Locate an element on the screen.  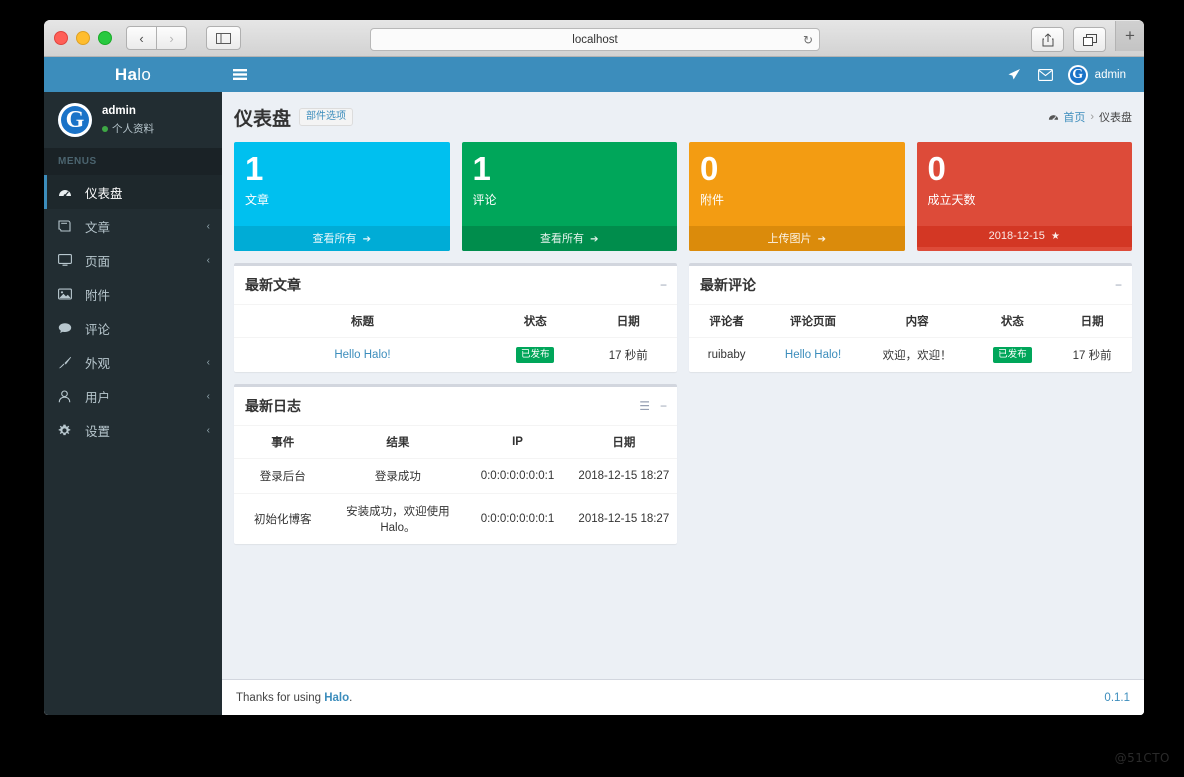
post-title-link: Hello Halo! is located at coordinates (362, 355).